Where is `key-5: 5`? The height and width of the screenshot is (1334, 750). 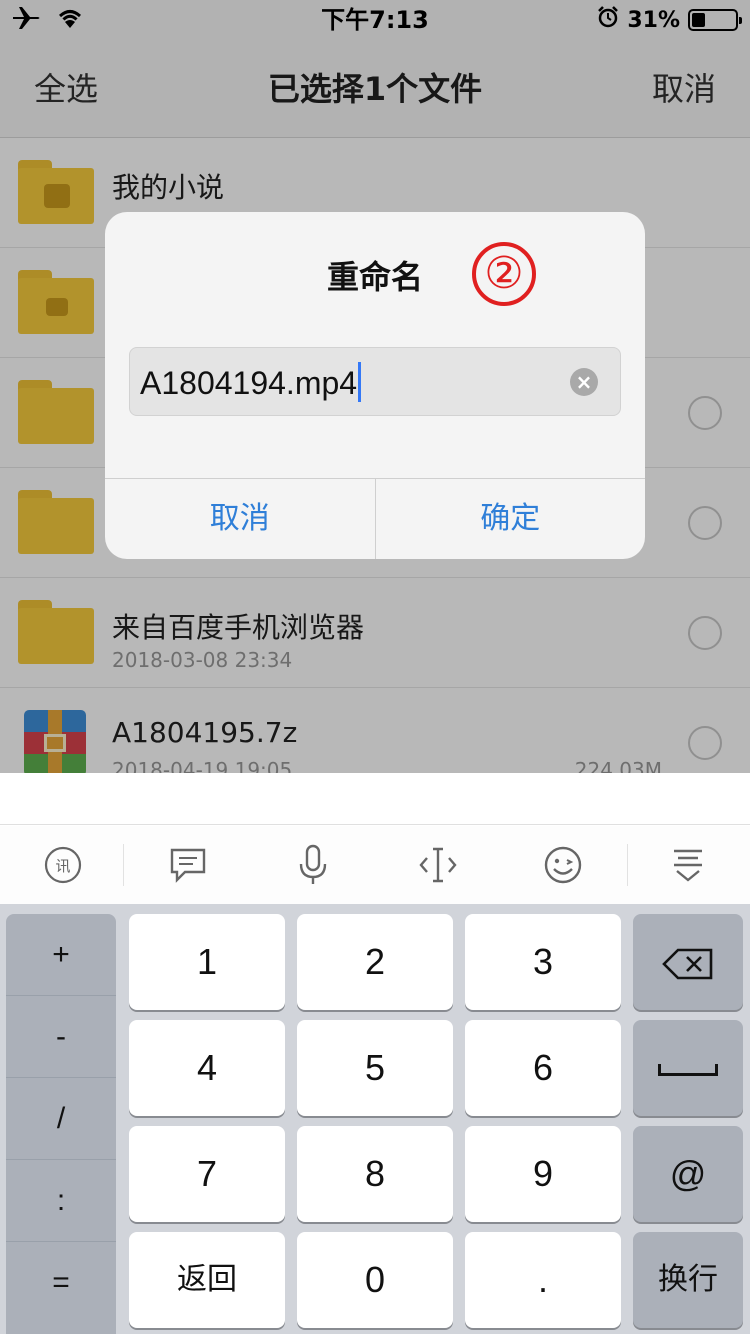 key-5: 5 is located at coordinates (375, 1068).